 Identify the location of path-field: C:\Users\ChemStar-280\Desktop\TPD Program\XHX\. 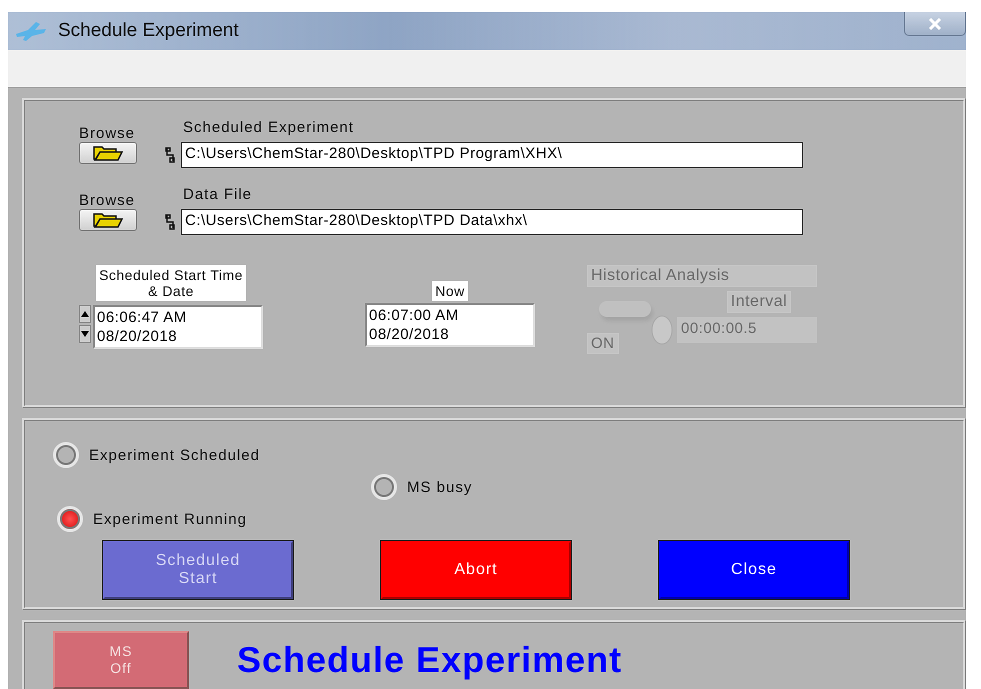
(492, 155).